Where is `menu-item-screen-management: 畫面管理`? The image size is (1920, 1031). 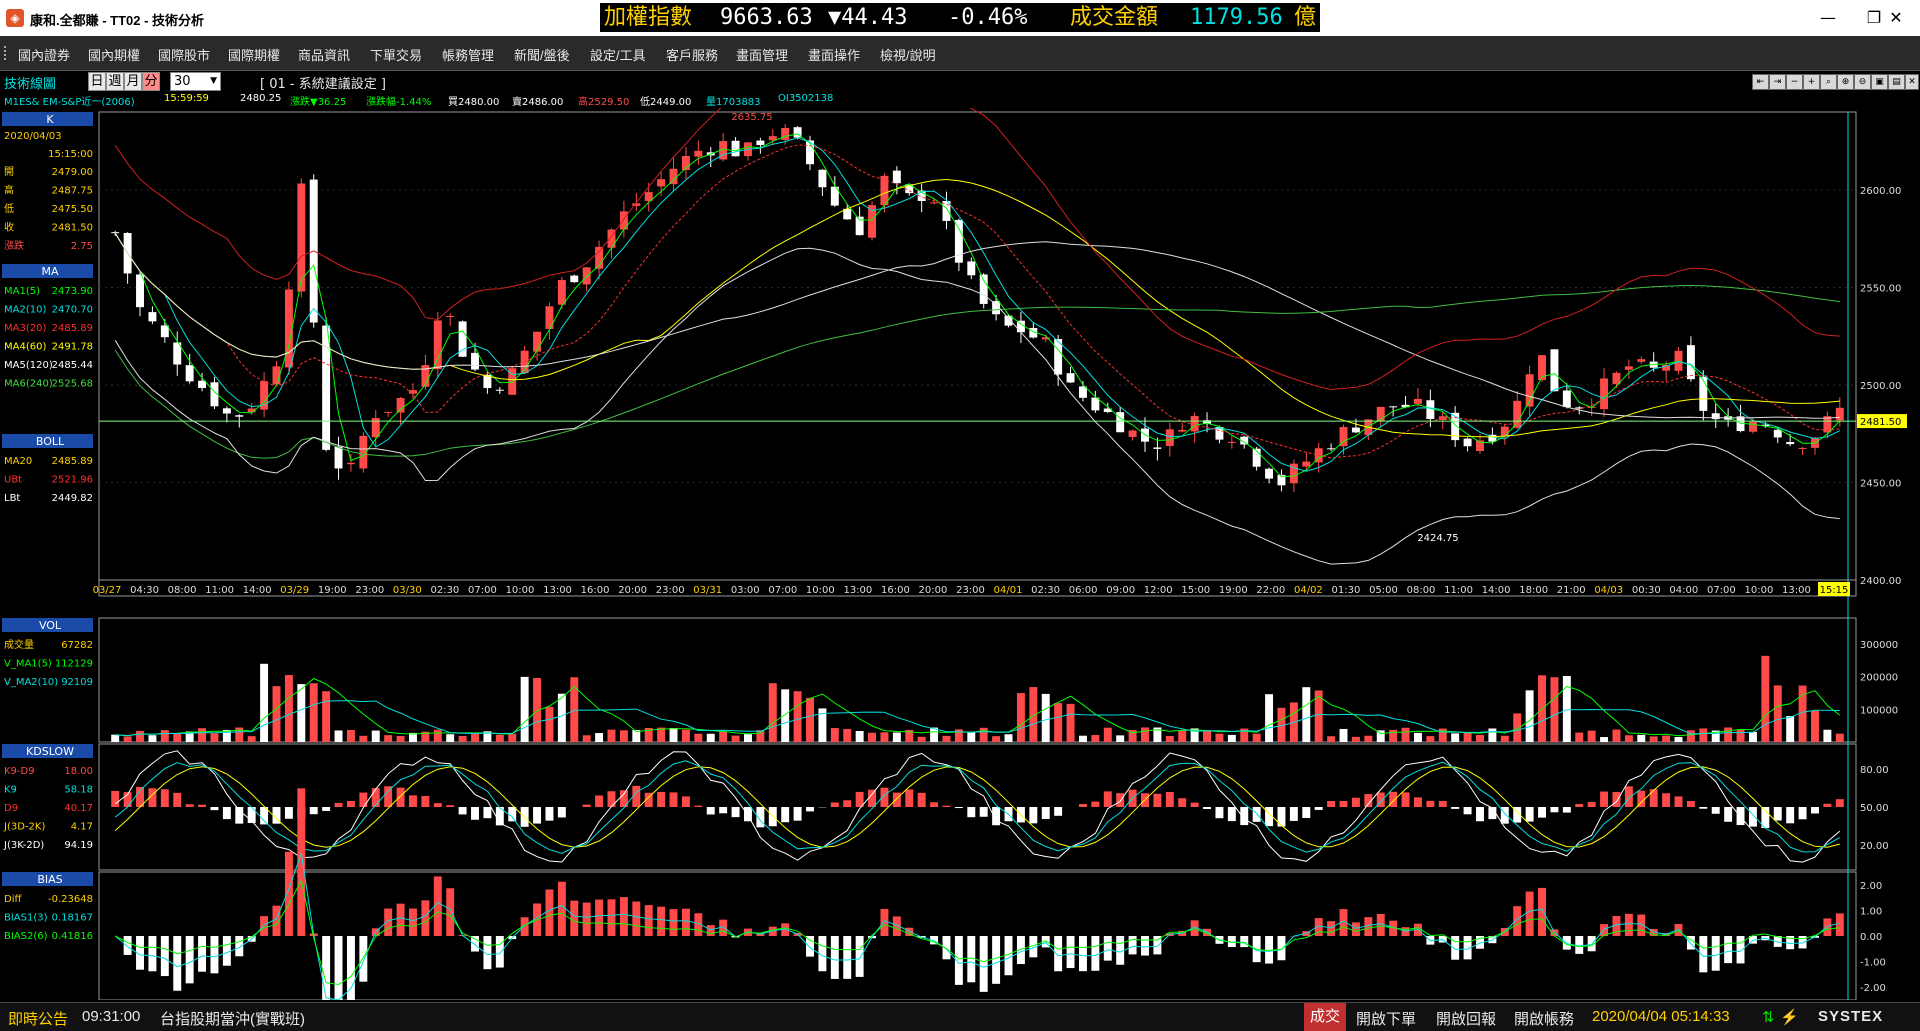 menu-item-screen-management: 畫面管理 is located at coordinates (762, 54).